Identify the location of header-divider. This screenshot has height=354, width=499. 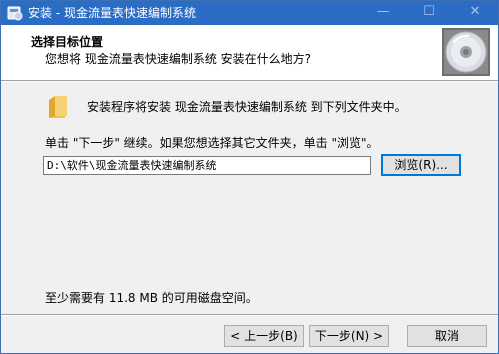
(249, 81).